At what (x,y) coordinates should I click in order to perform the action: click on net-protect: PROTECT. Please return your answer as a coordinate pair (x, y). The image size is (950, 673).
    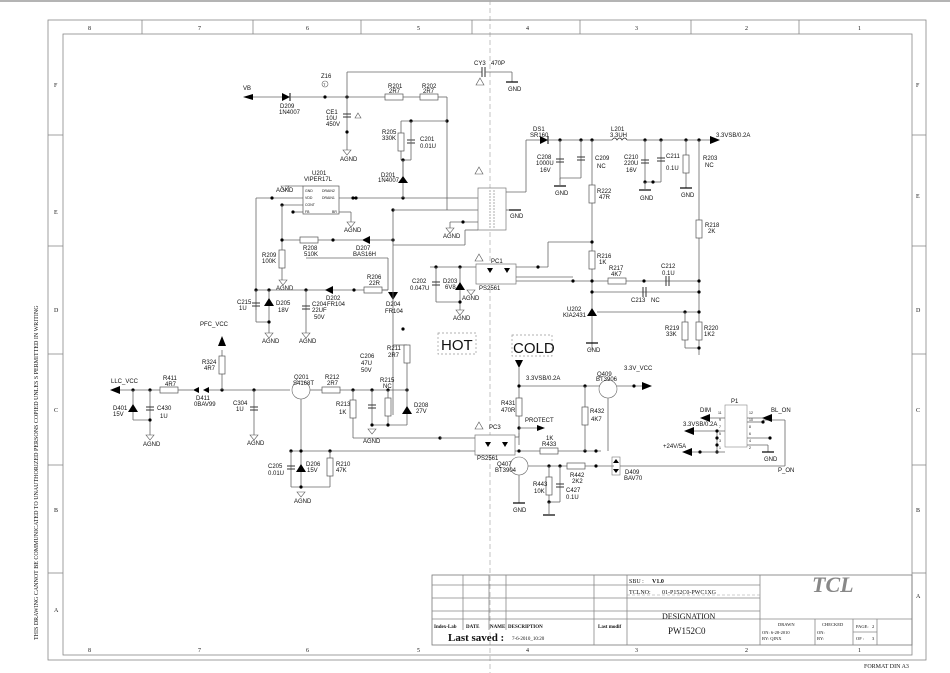
    Looking at the image, I should click on (539, 421).